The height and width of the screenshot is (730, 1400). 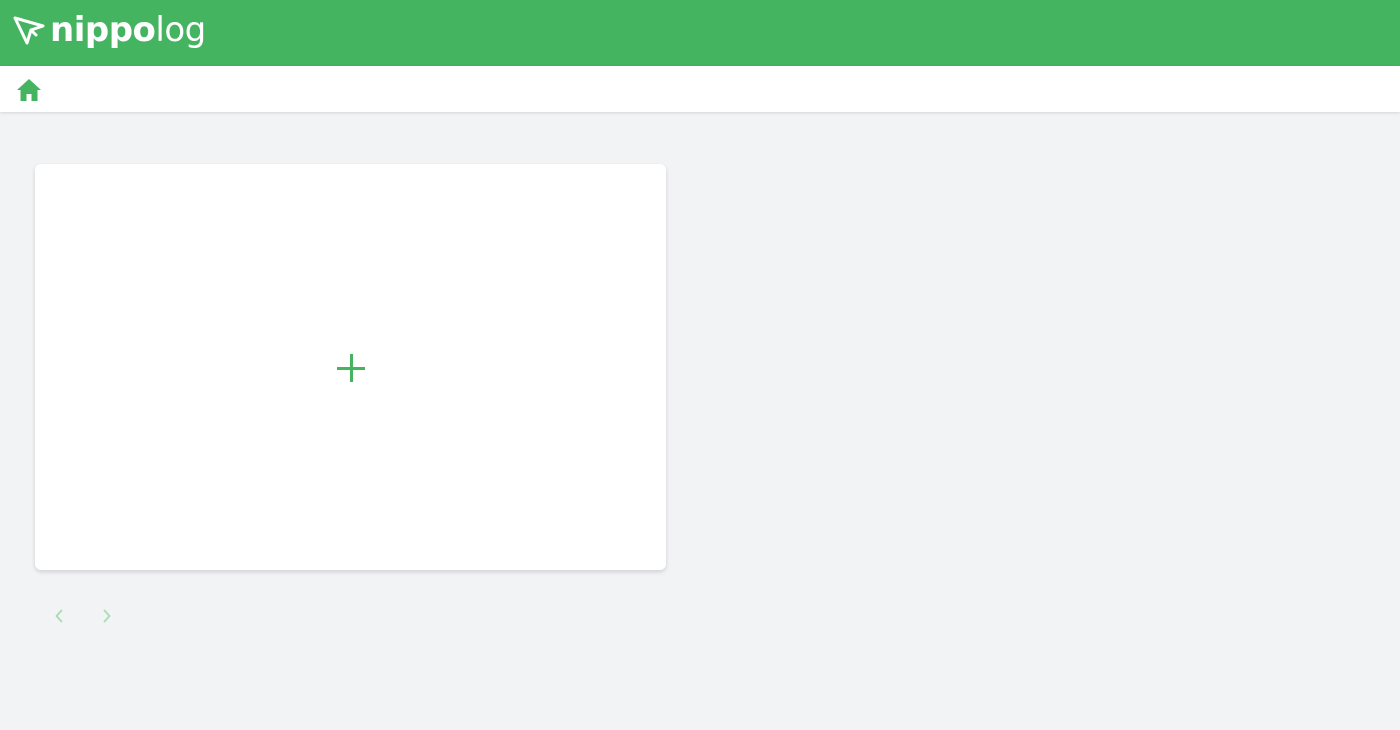 I want to click on plus-icon, so click(x=351, y=368).